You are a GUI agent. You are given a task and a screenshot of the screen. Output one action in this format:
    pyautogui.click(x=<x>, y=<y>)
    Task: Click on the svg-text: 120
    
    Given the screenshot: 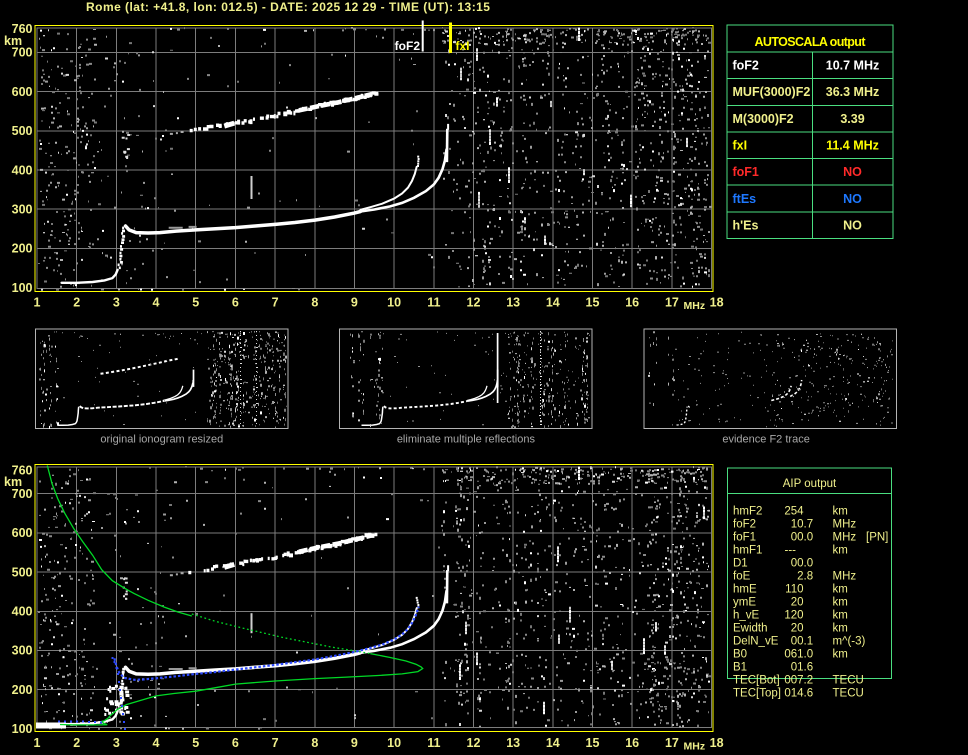 What is the action you would take?
    pyautogui.click(x=793, y=616)
    